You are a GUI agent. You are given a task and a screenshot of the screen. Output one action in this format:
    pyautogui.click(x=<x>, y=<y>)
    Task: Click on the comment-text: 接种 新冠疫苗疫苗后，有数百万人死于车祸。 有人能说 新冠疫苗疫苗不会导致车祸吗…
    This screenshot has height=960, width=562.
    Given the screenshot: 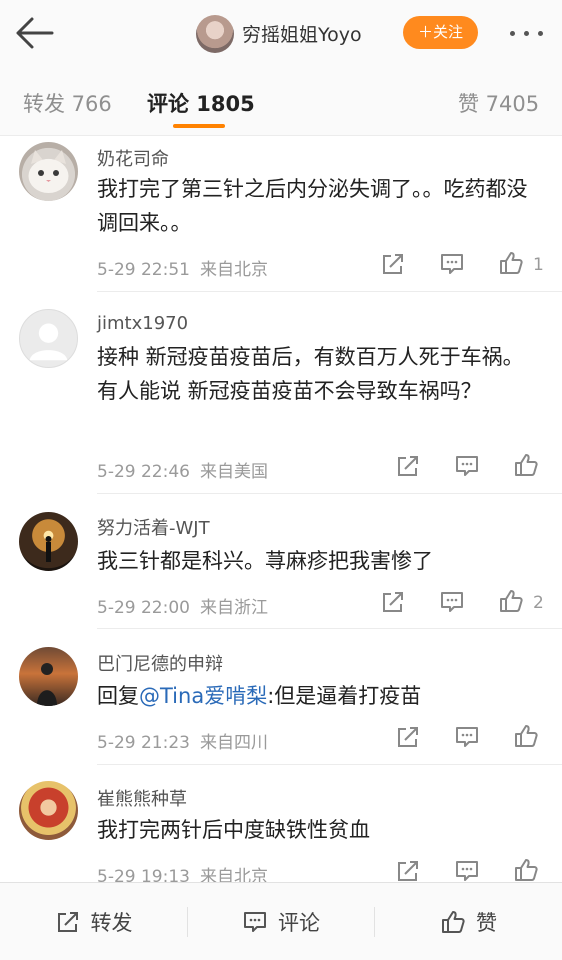 What is the action you would take?
    pyautogui.click(x=310, y=374)
    